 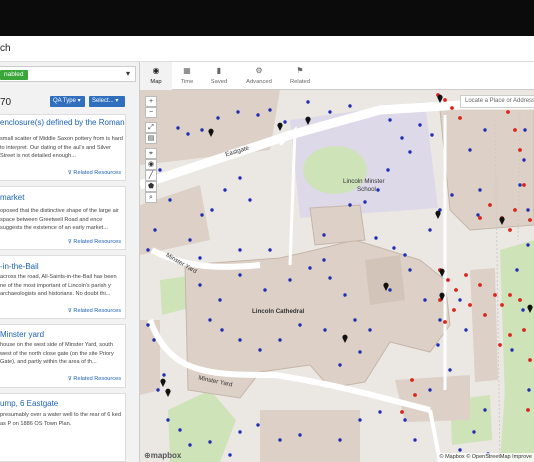 I want to click on tab-advanced: ⚙ Advanced, so click(x=259, y=76).